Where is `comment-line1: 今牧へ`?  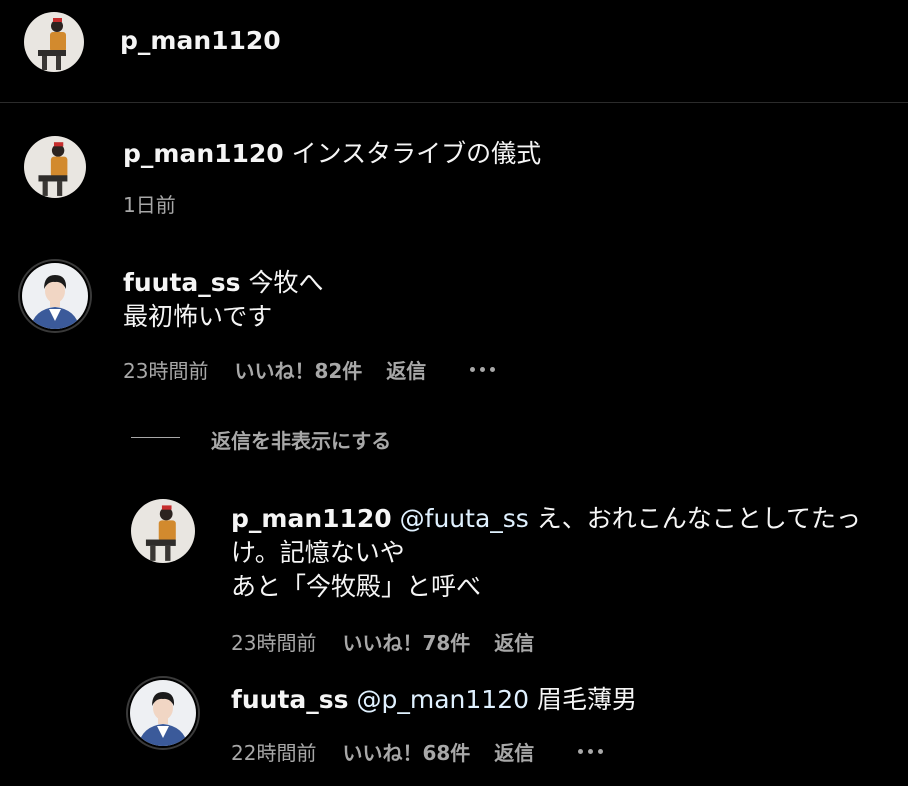 comment-line1: 今牧へ is located at coordinates (286, 282).